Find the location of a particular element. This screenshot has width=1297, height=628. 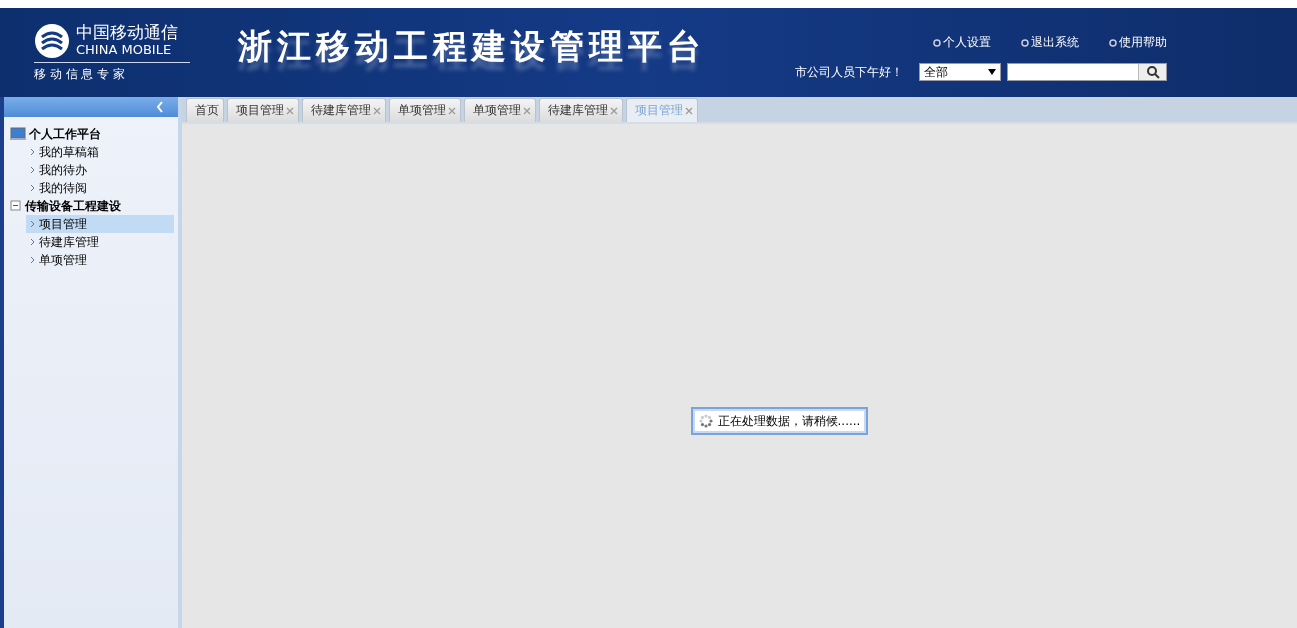

logo-text: CHINA MOBILE is located at coordinates (124, 49).